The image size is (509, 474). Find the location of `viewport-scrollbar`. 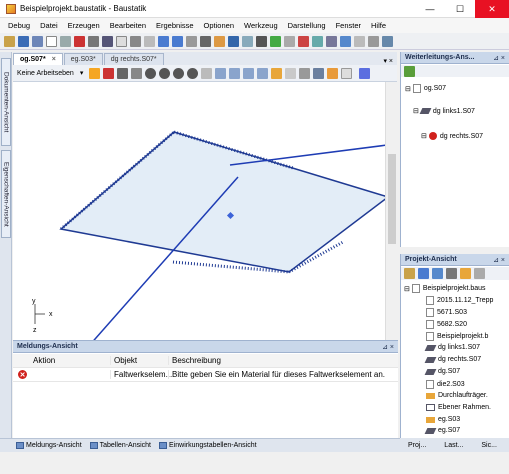

viewport-scrollbar is located at coordinates (391, 211).